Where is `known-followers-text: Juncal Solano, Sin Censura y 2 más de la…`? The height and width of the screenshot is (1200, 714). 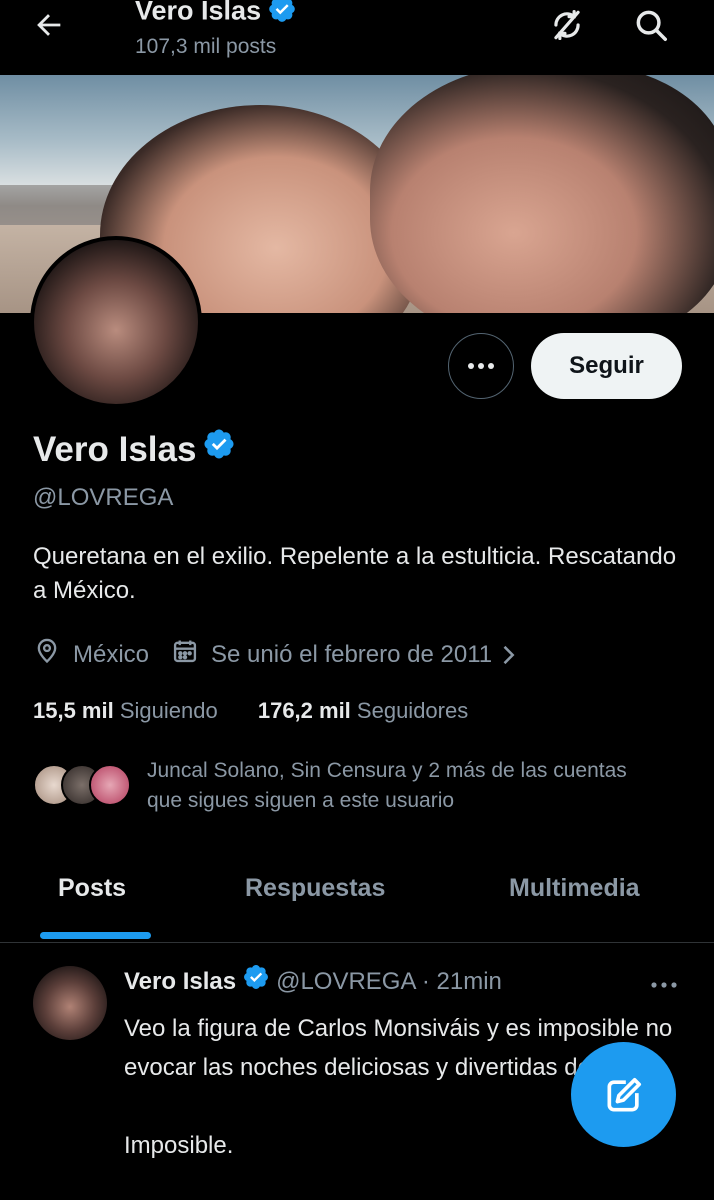
known-followers-text: Juncal Solano, Sin Censura y 2 más de la… is located at coordinates (387, 785).